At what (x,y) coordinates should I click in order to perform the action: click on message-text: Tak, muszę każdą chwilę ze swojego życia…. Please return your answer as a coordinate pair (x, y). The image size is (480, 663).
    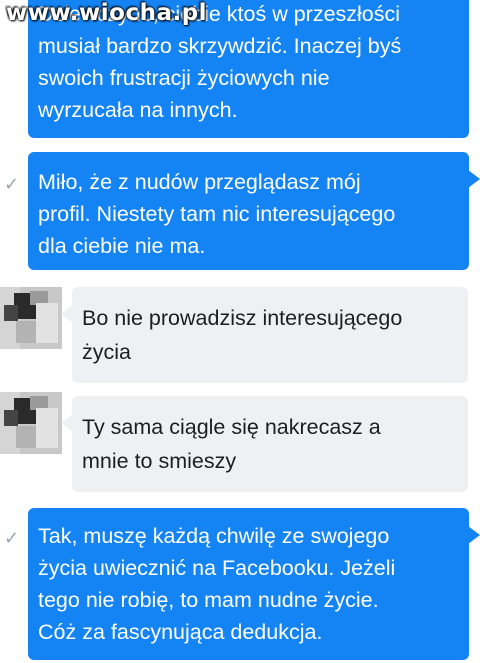
    Looking at the image, I should click on (217, 584).